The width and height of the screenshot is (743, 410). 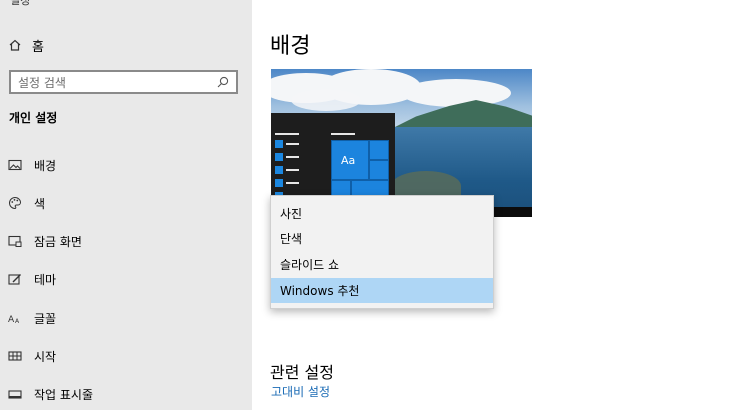 What do you see at coordinates (290, 46) in the screenshot?
I see `page-title: 배경` at bounding box center [290, 46].